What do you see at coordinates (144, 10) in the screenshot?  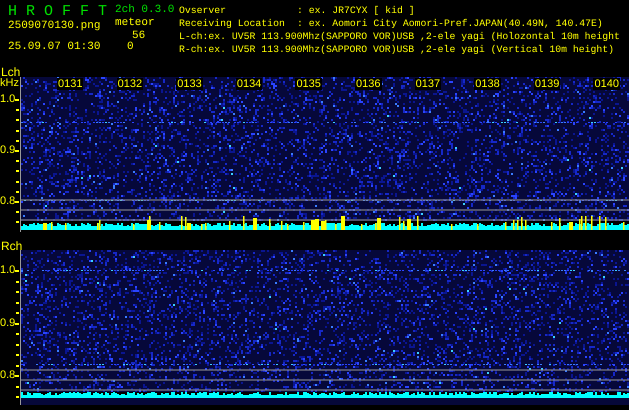 I see `version-label: 2ch 0.3.0` at bounding box center [144, 10].